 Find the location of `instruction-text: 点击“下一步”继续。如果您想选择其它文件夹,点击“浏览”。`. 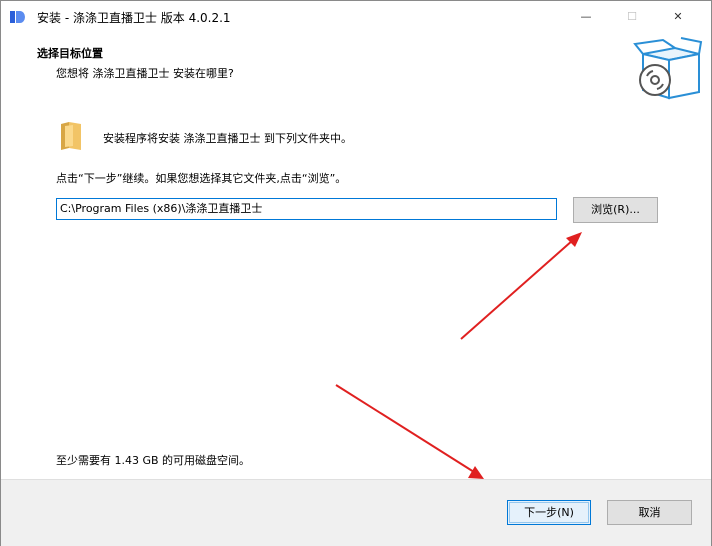

instruction-text: 点击“下一步”继续。如果您想选择其它文件夹,点击“浏览”。 is located at coordinates (201, 178).